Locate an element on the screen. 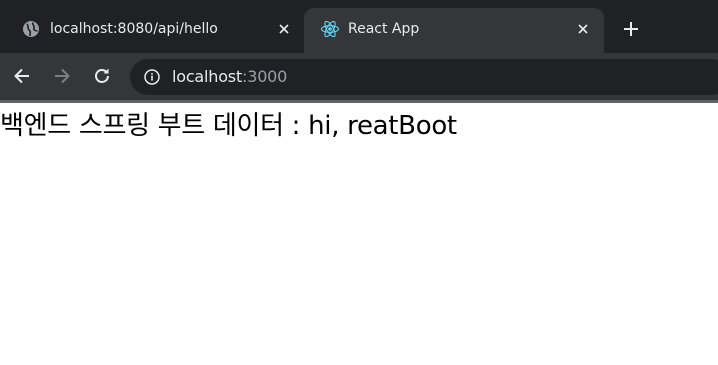 This screenshot has height=365, width=718. tab-title: localhost:8080/api/hello is located at coordinates (134, 29).